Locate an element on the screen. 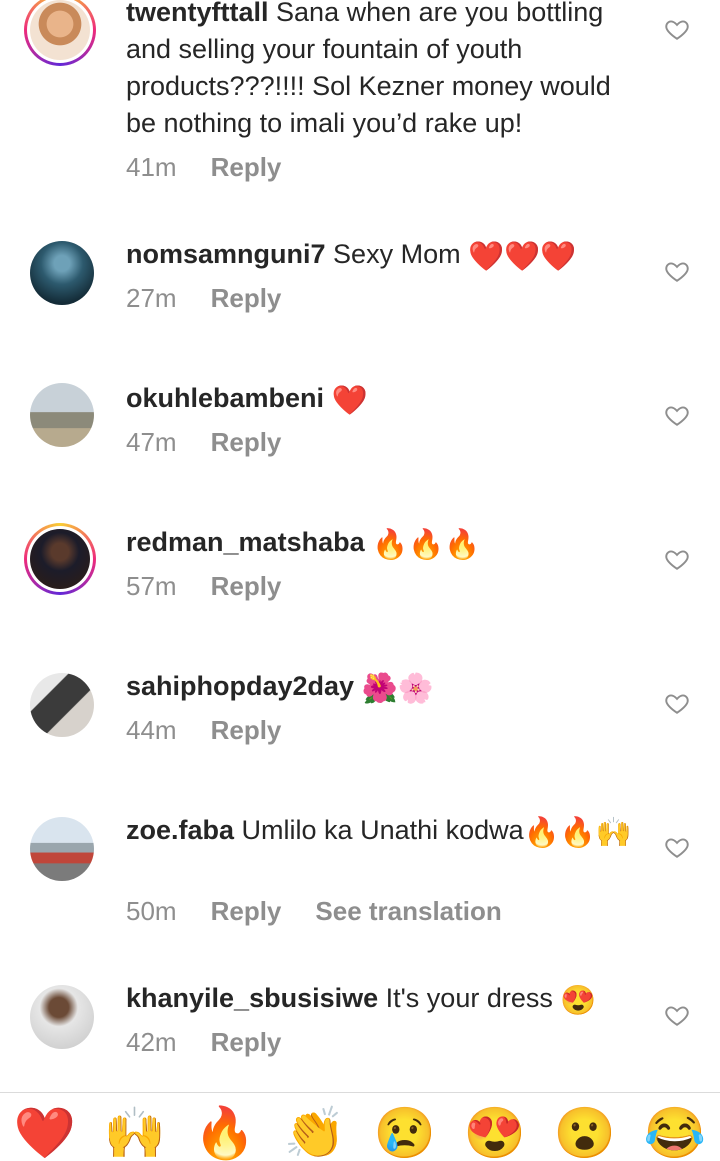 This screenshot has width=720, height=1161. comment-emojis: 🔥🔥🔥 is located at coordinates (426, 545).